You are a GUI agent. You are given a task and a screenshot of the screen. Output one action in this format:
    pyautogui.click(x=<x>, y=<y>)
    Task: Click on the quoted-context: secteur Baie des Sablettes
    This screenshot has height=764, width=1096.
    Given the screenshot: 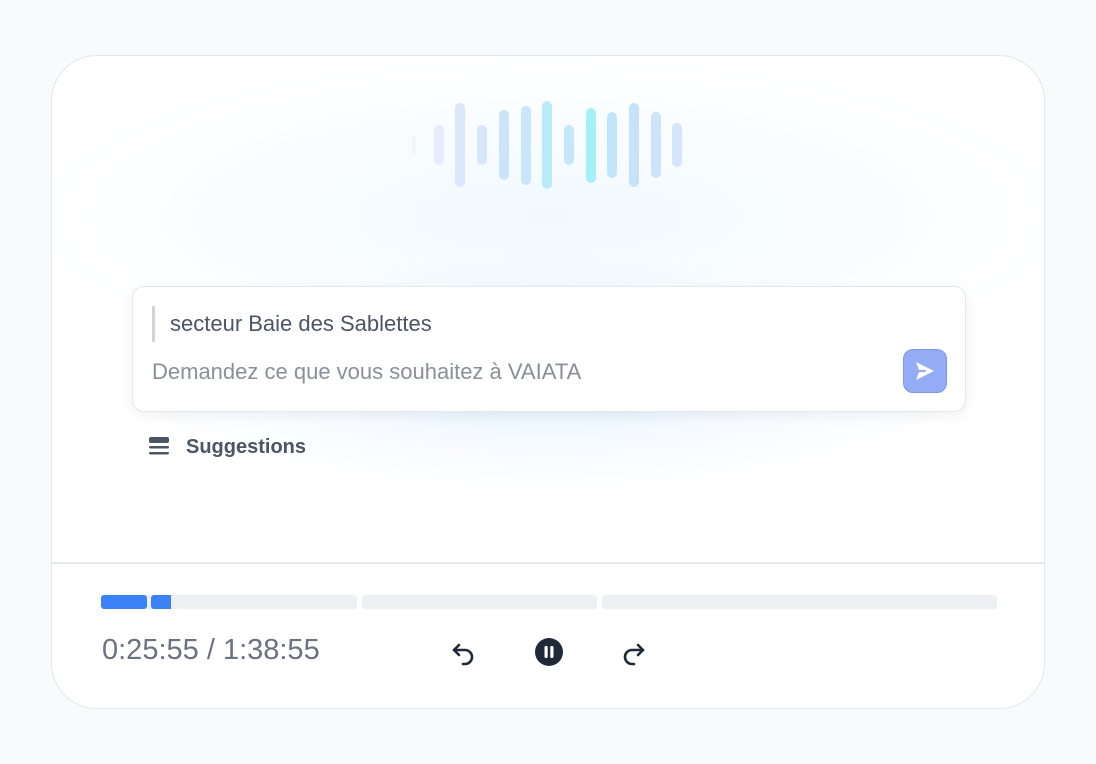 What is the action you would take?
    pyautogui.click(x=292, y=324)
    